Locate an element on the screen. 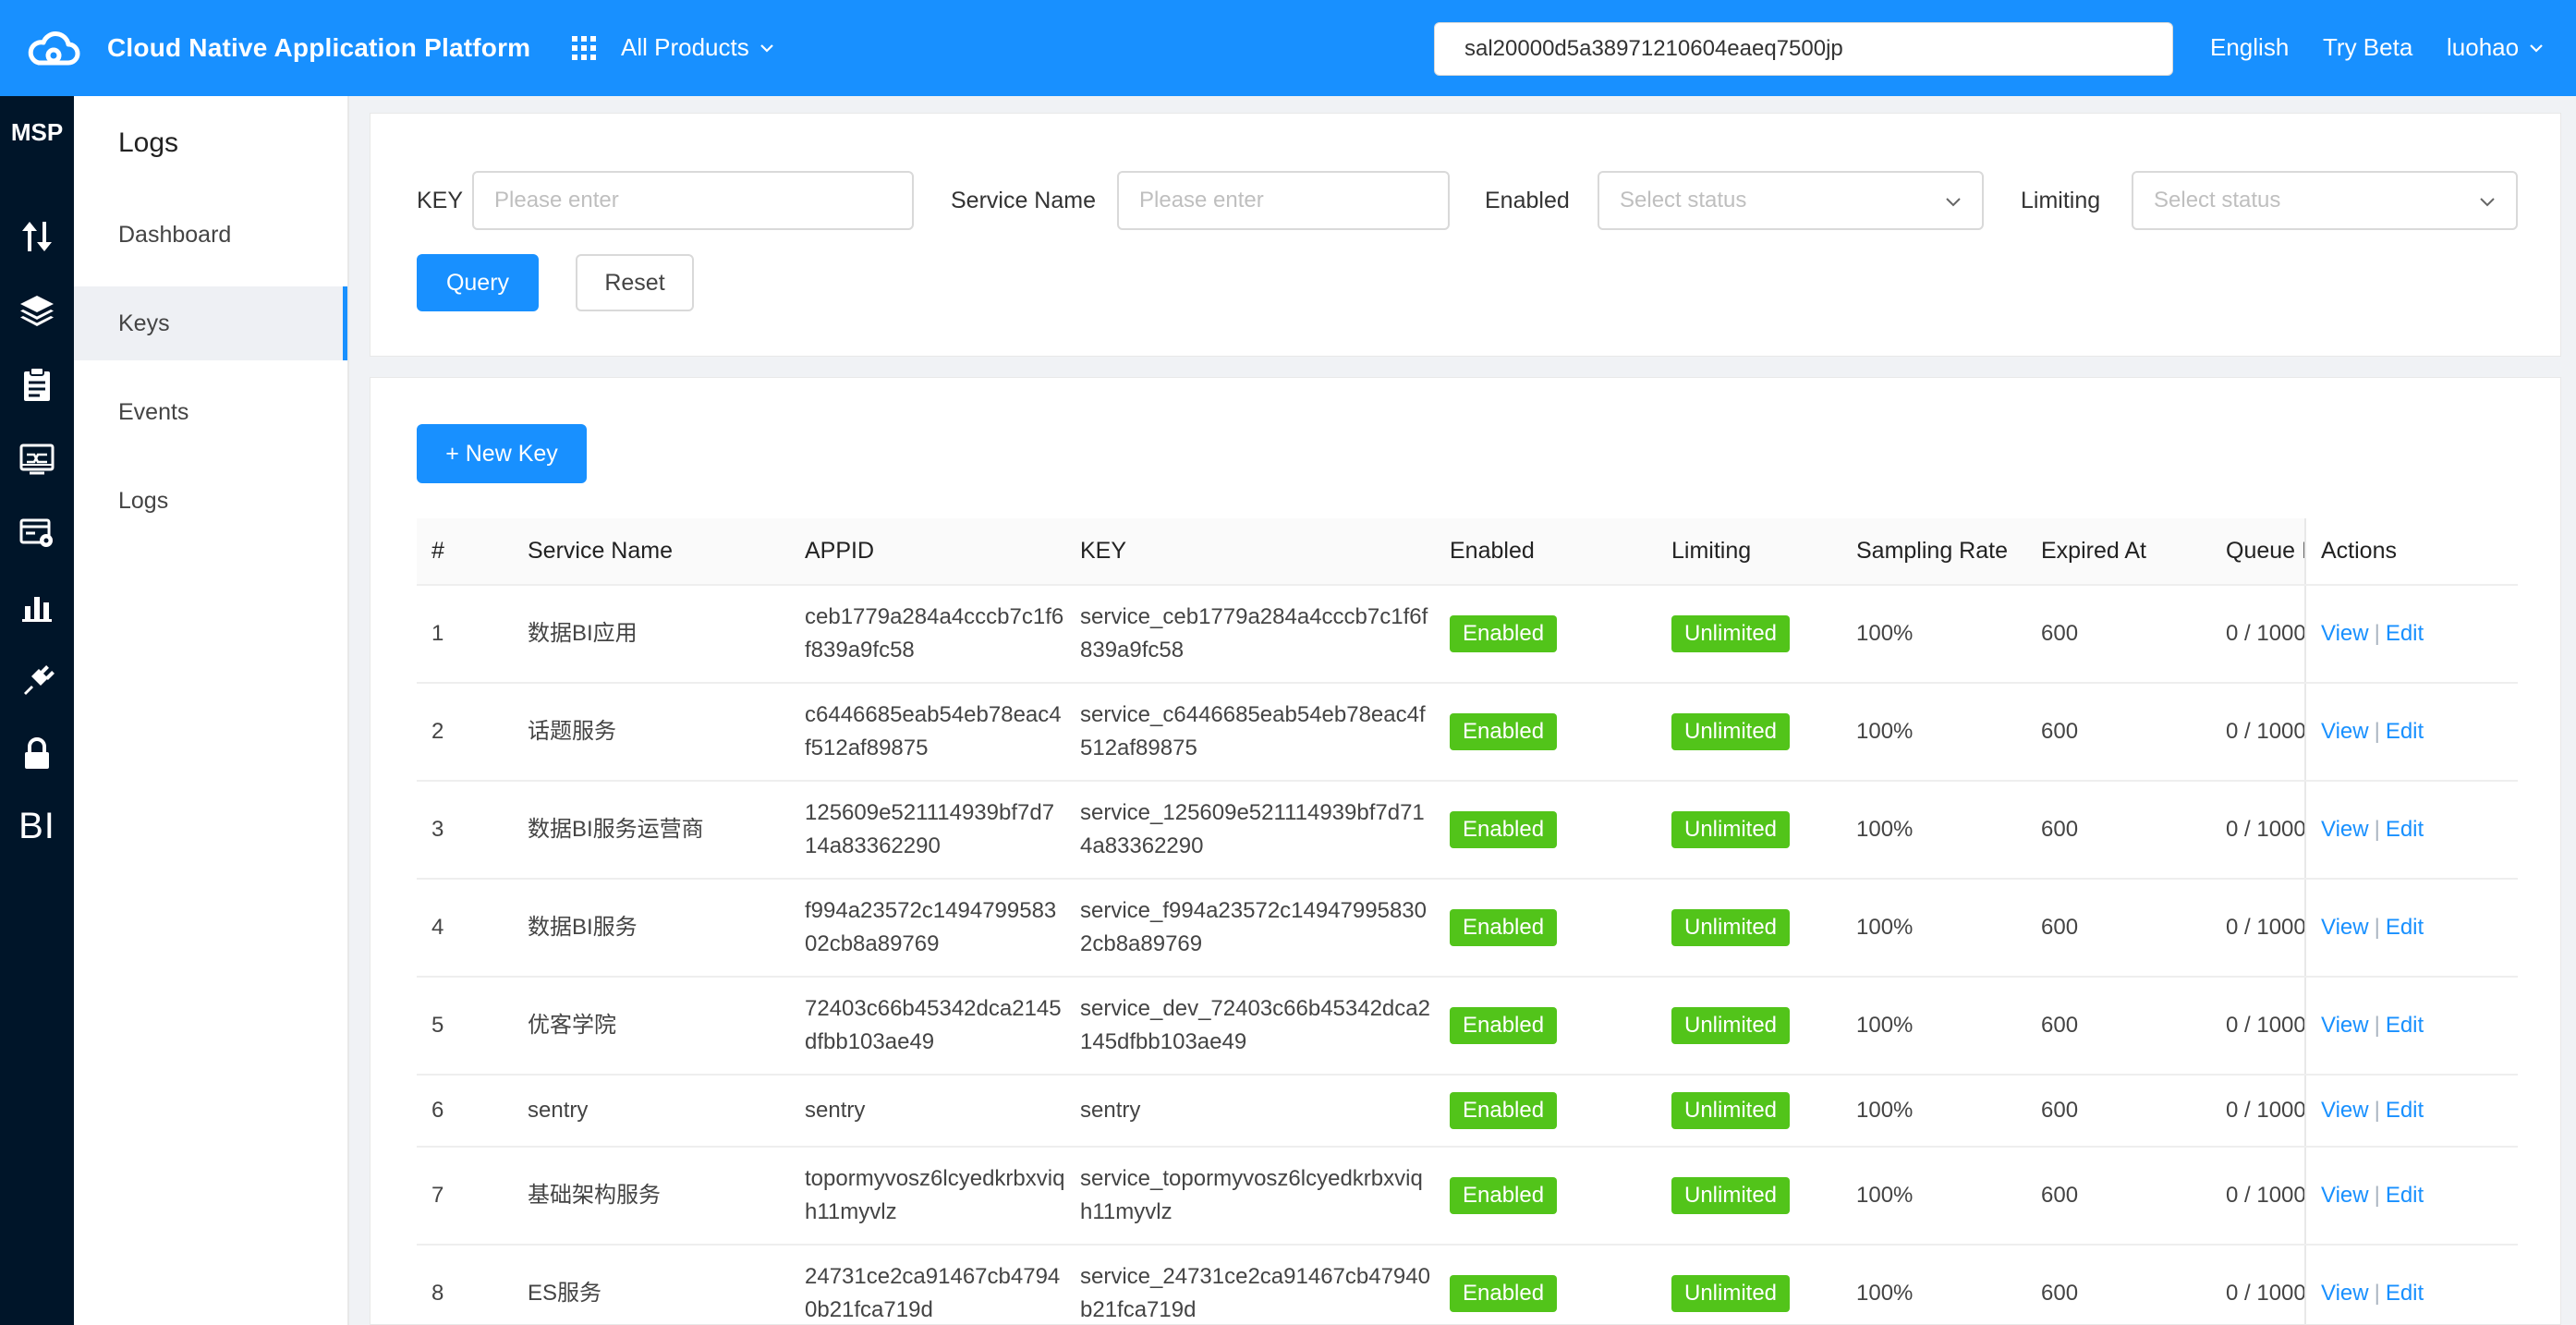 The width and height of the screenshot is (2576, 1325). user-name: luohao is located at coordinates (2483, 47).